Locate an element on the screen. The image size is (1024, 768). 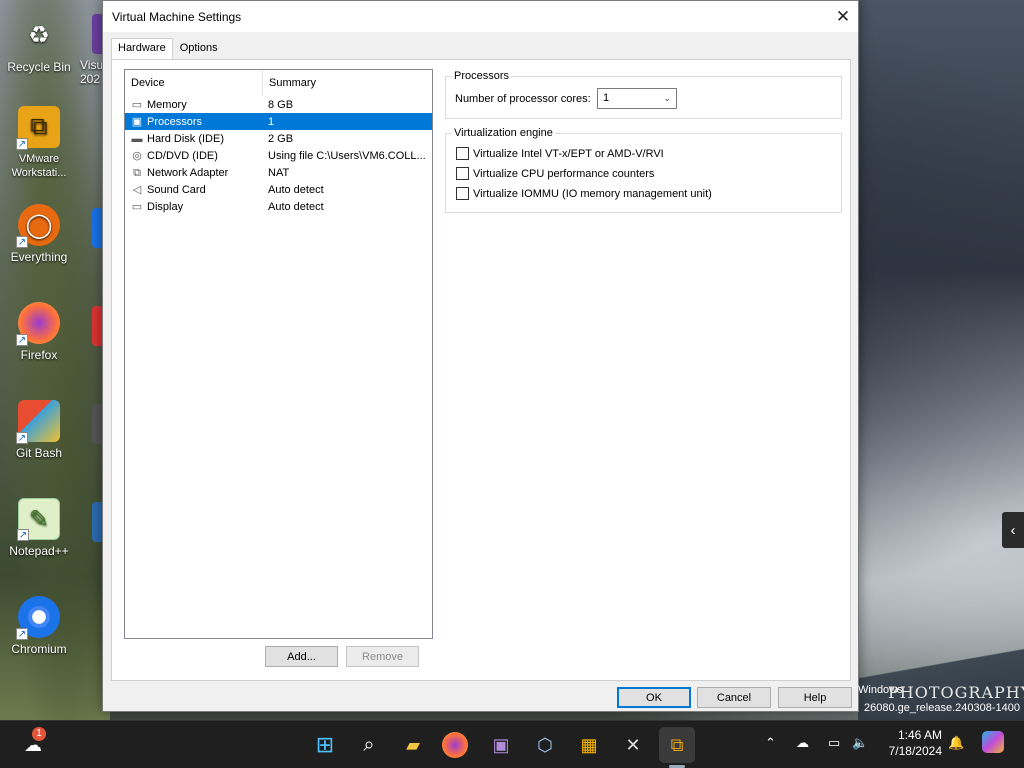
chevron-down-icon: ⌄ is located at coordinates (667, 98).